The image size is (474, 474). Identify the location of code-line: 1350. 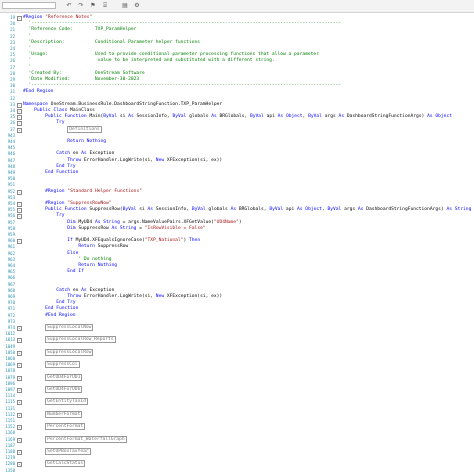
(237, 471).